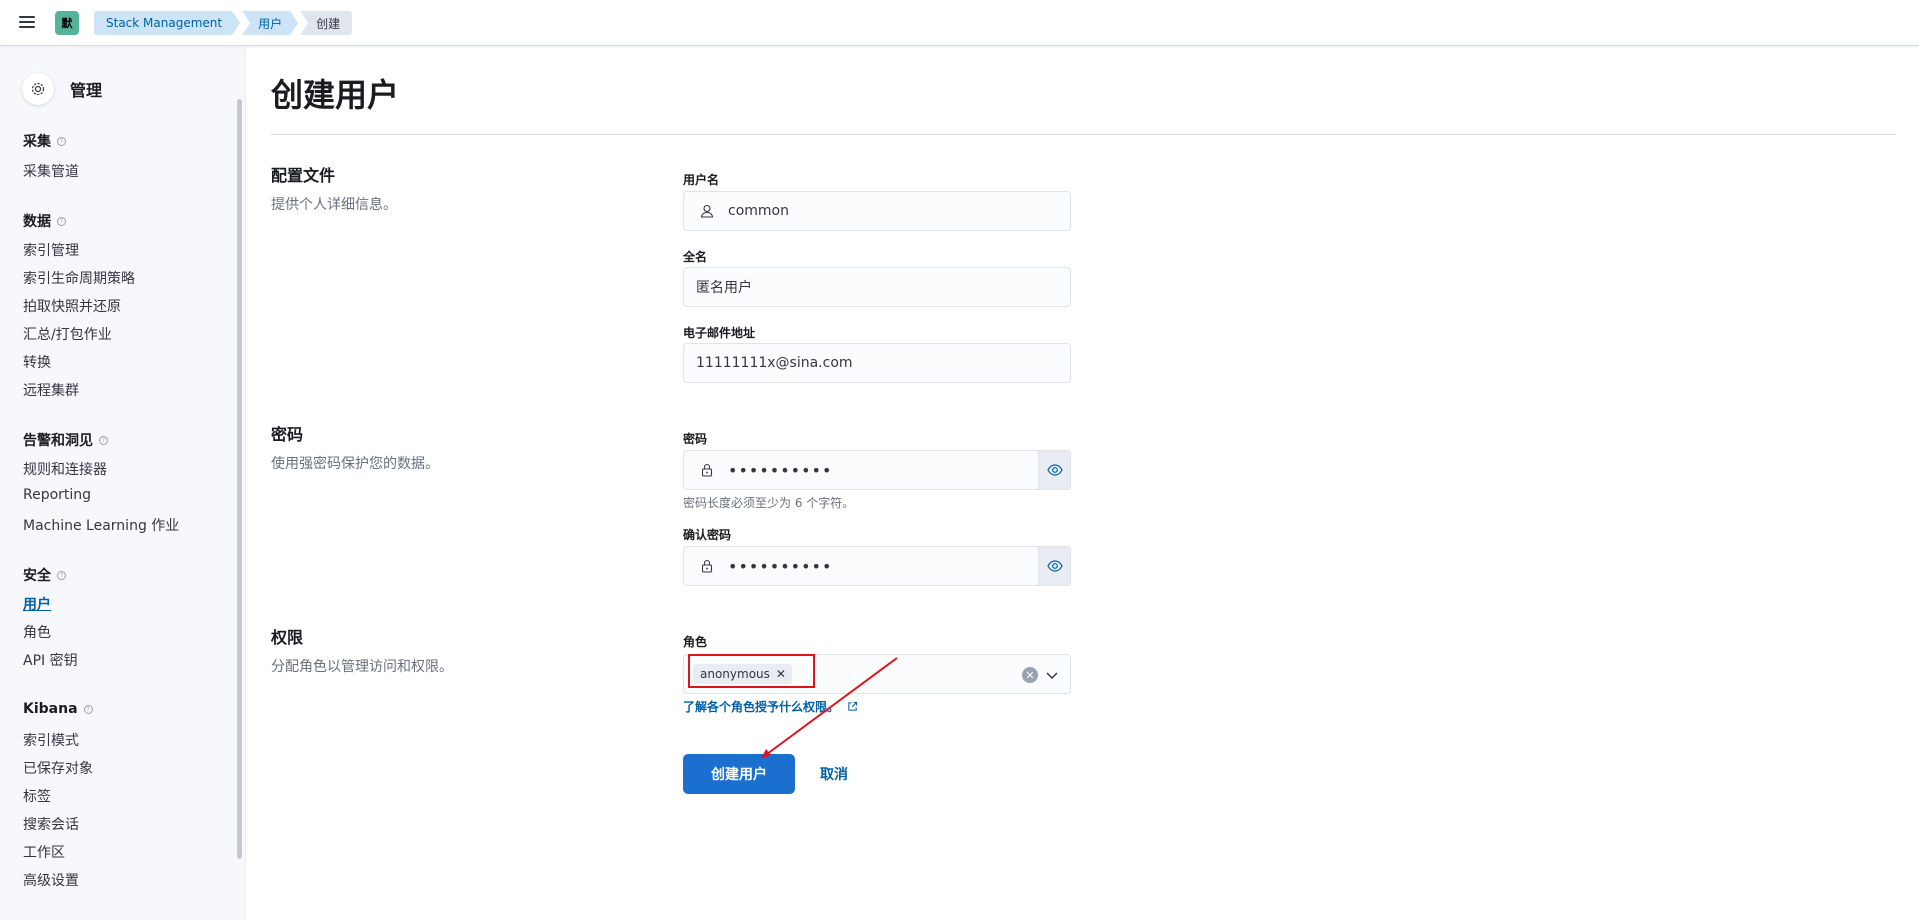  What do you see at coordinates (101, 525) in the screenshot?
I see `sidebar-item-ml-jobs: Machine Learning 作业` at bounding box center [101, 525].